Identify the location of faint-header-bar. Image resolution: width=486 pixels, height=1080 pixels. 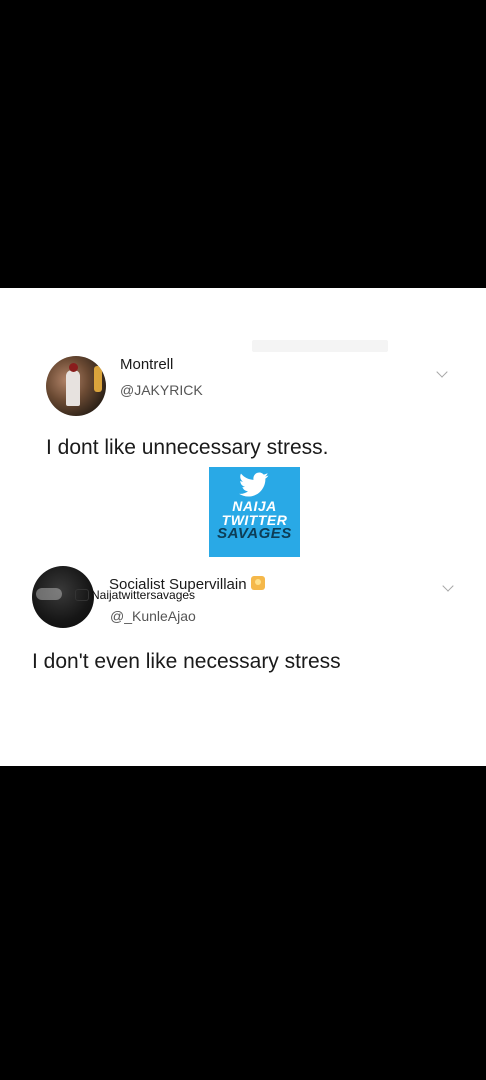
(320, 346).